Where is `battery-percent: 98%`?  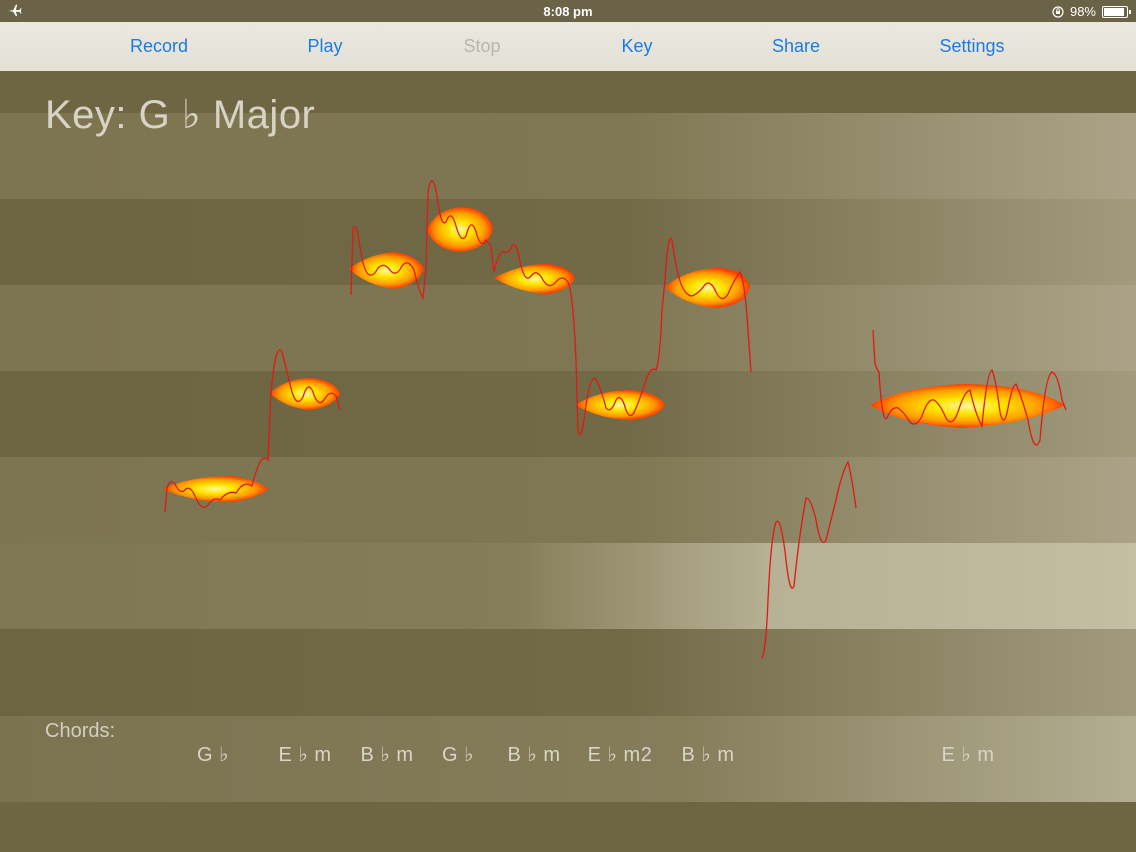 battery-percent: 98% is located at coordinates (1082, 11).